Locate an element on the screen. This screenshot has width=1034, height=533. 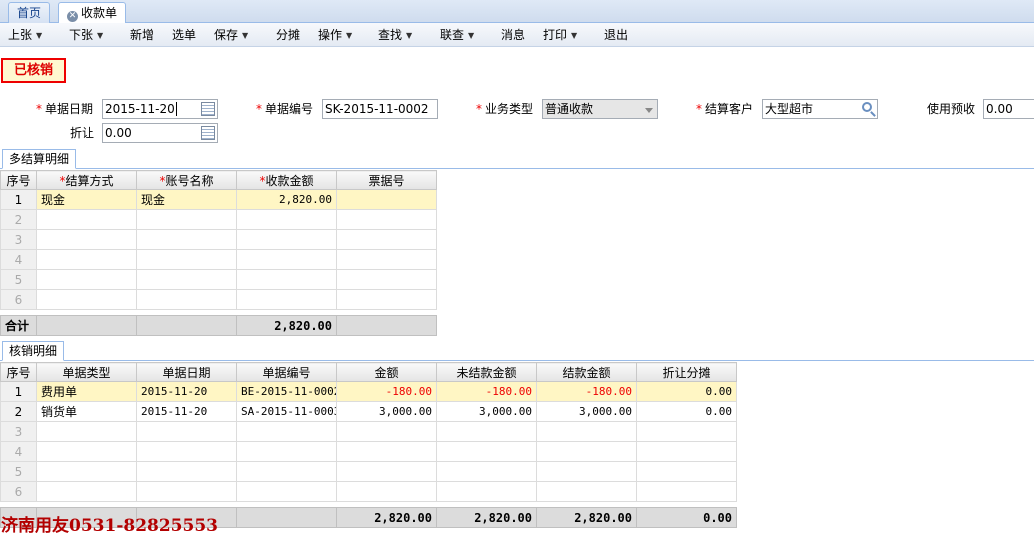
cell-type: 销货单 is located at coordinates (86, 411).